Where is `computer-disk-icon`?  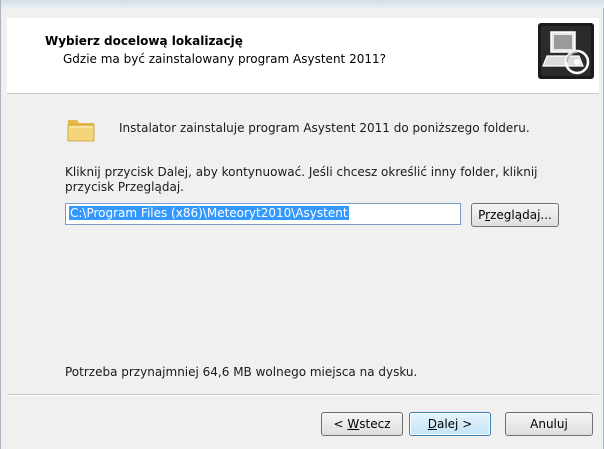 computer-disk-icon is located at coordinates (566, 51).